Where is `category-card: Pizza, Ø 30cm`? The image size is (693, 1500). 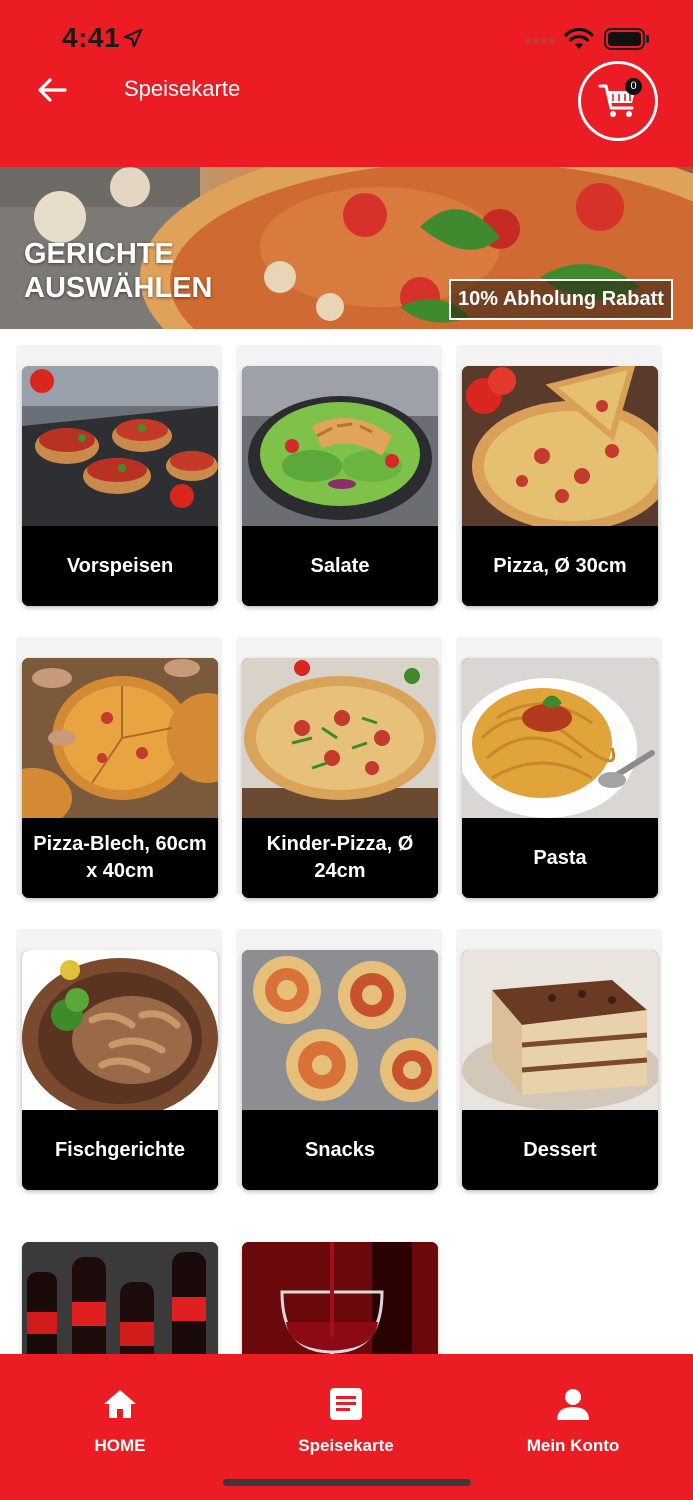 category-card: Pizza, Ø 30cm is located at coordinates (560, 486).